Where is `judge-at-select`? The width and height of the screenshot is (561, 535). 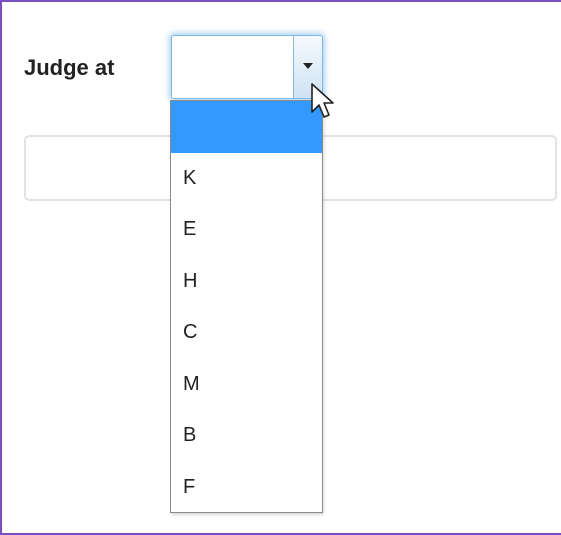 judge-at-select is located at coordinates (247, 67).